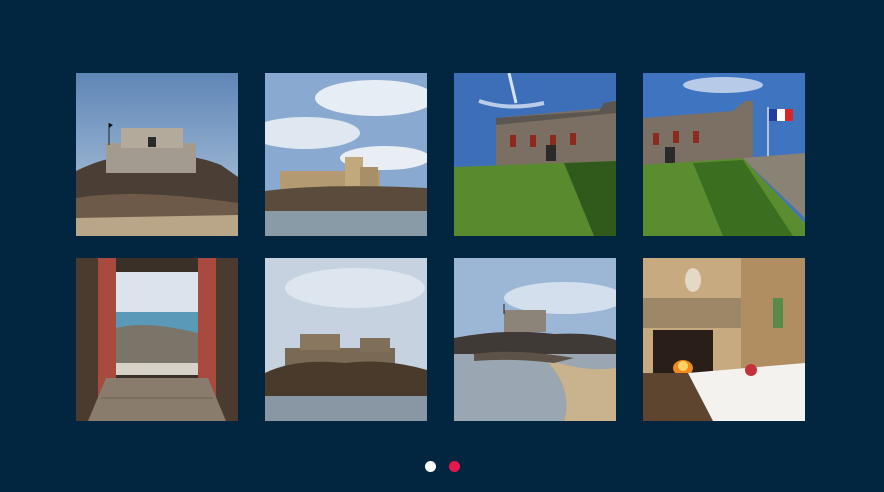 This screenshot has width=884, height=492. I want to click on doorway-view-image, so click(157, 339).